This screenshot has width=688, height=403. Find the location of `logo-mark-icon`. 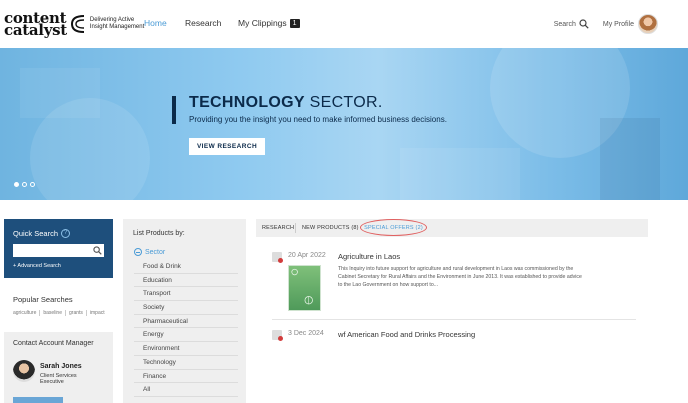

logo-mark-icon is located at coordinates (77, 24).